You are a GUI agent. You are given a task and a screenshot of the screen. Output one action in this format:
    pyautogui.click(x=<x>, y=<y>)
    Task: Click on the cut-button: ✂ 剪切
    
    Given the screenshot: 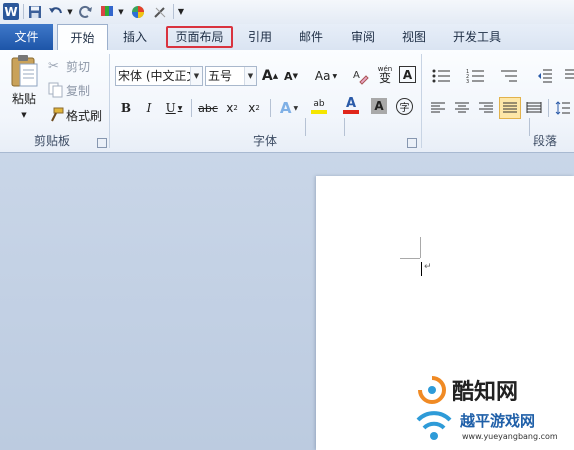 What is the action you would take?
    pyautogui.click(x=69, y=66)
    